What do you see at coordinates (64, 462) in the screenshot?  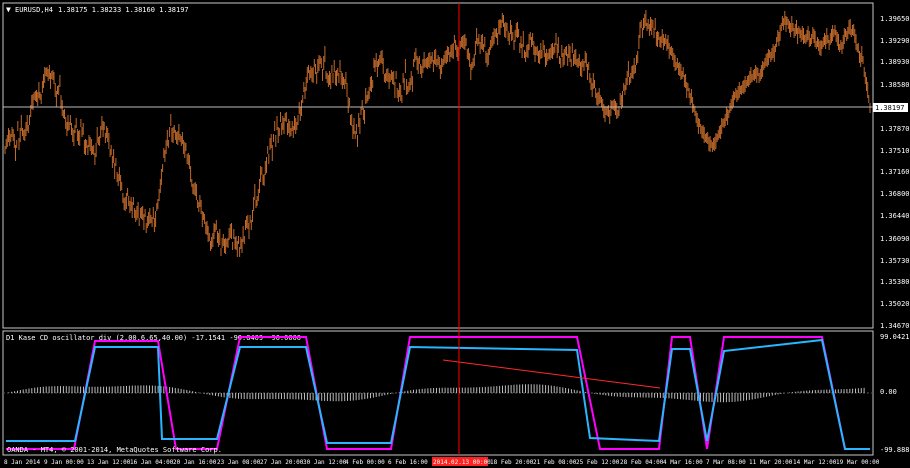 I see `time-label: 9 Jan 00:00` at bounding box center [64, 462].